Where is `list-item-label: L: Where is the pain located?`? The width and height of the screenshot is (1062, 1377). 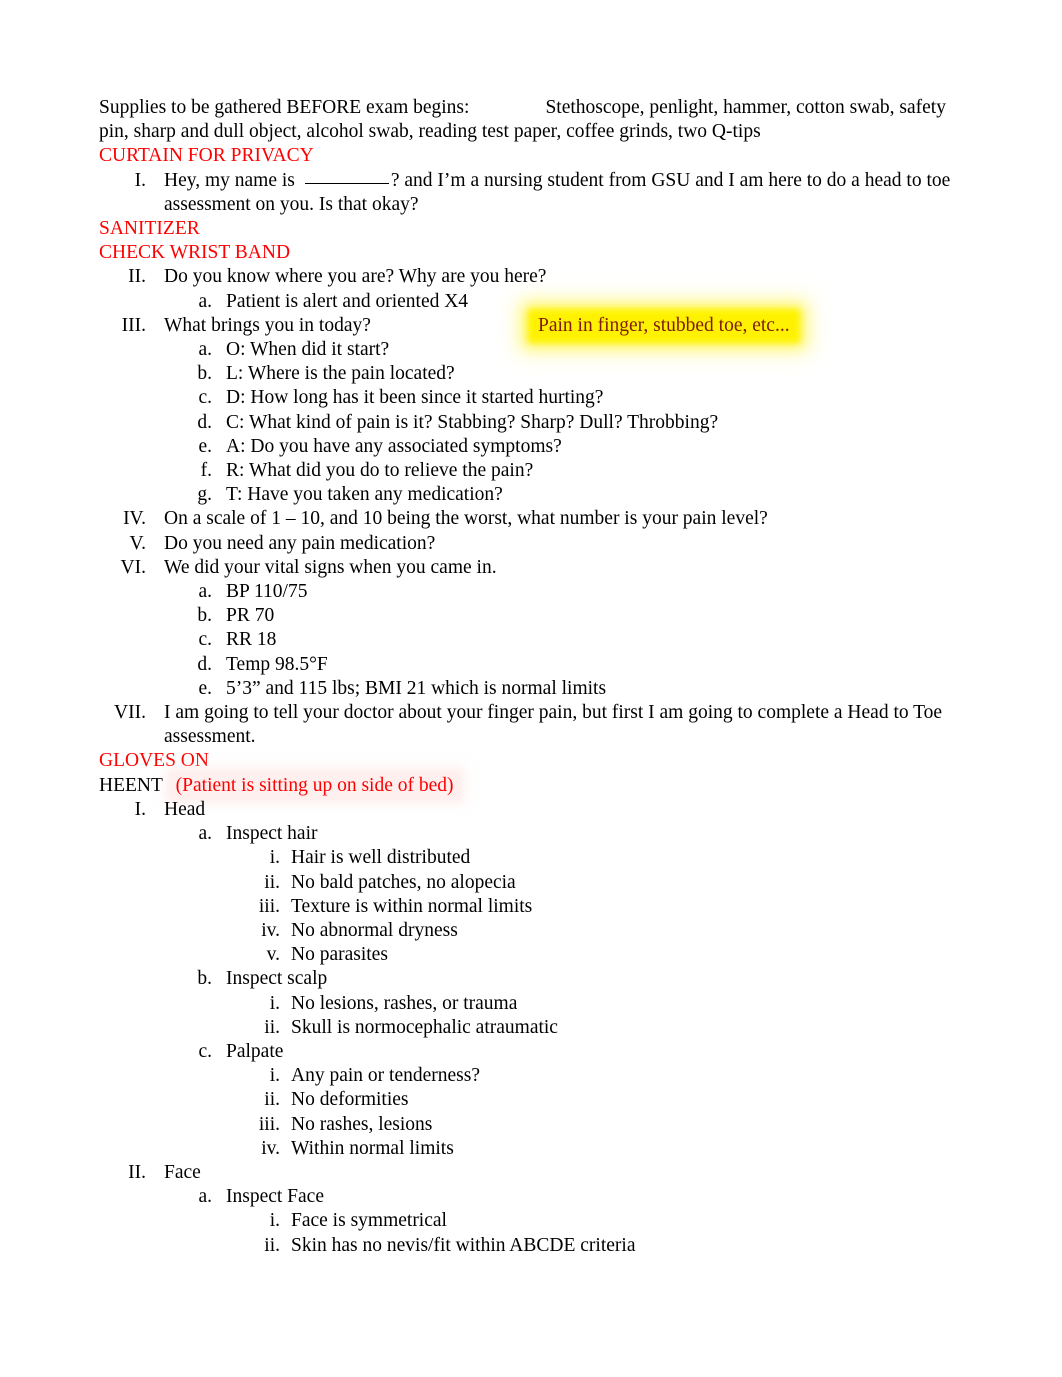
list-item-label: L: Where is the pain located? is located at coordinates (340, 374).